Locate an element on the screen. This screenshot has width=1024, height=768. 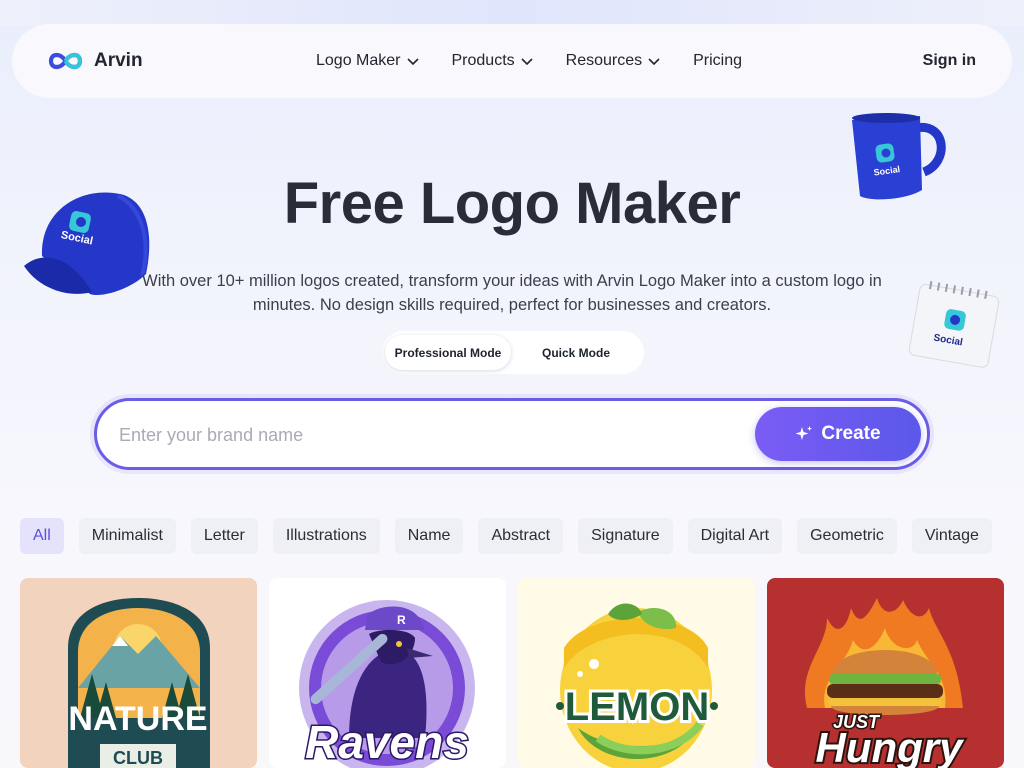
svg-text: R is located at coordinates (401, 620).